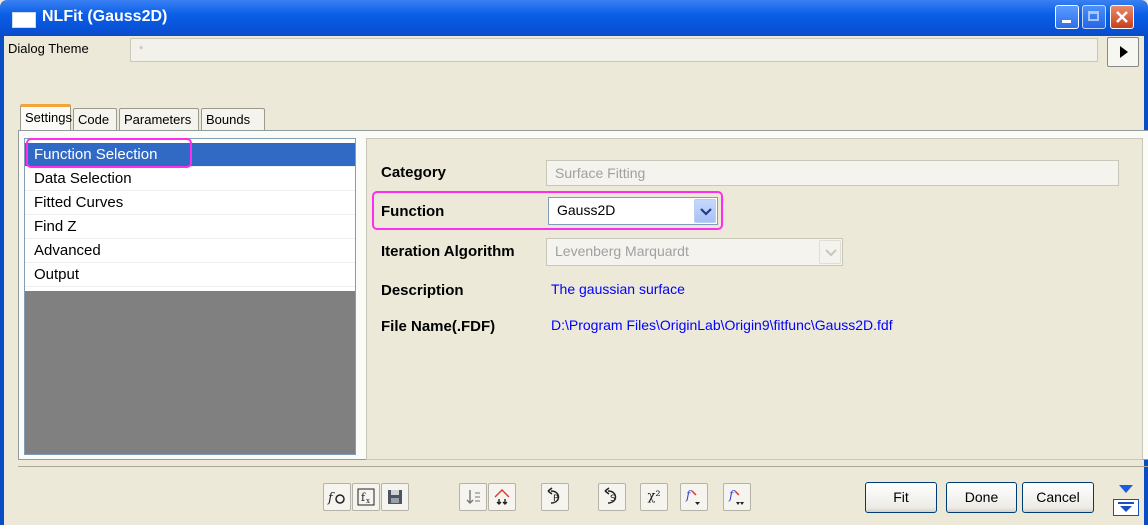  Describe the element at coordinates (2, 280) in the screenshot. I see `window-border-left` at that location.